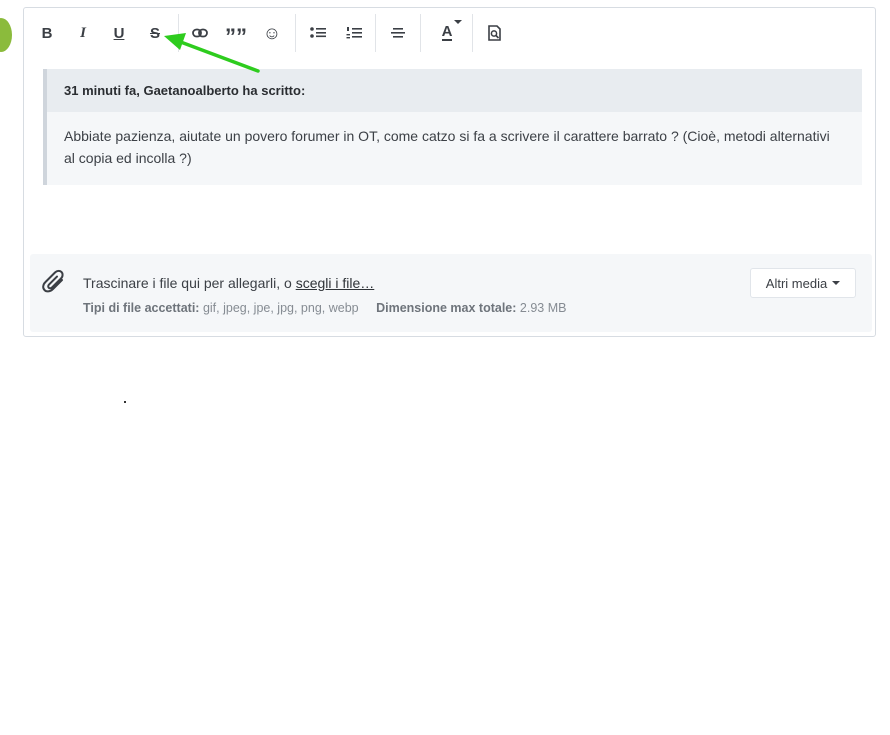  I want to click on link-button, so click(200, 33).